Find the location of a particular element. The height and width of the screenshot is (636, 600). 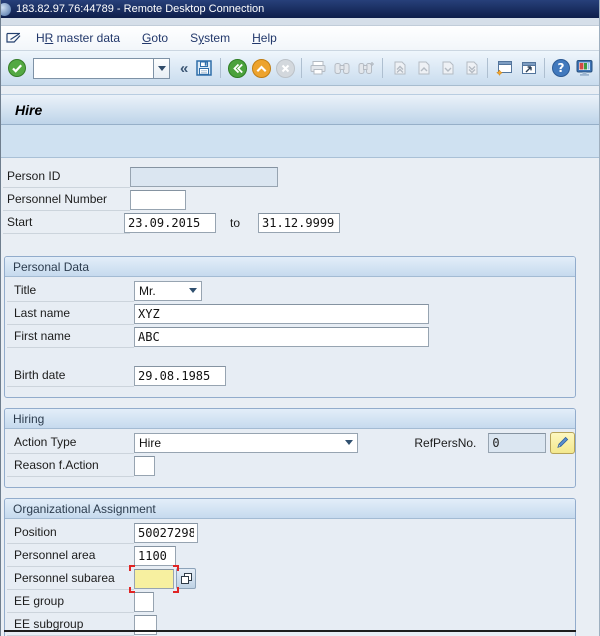

personnel-subarea-row: Personnel subarea is located at coordinates (291, 578).